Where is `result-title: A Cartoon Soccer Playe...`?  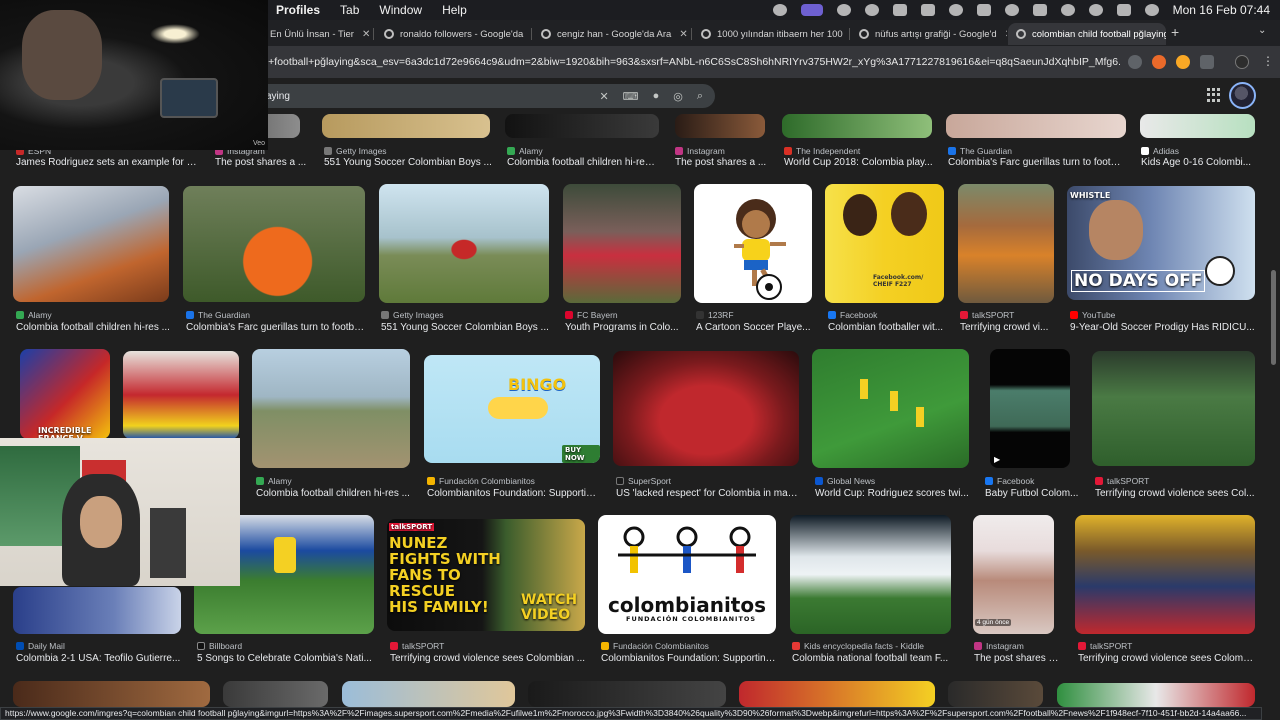
result-title: A Cartoon Soccer Playe... is located at coordinates (754, 327).